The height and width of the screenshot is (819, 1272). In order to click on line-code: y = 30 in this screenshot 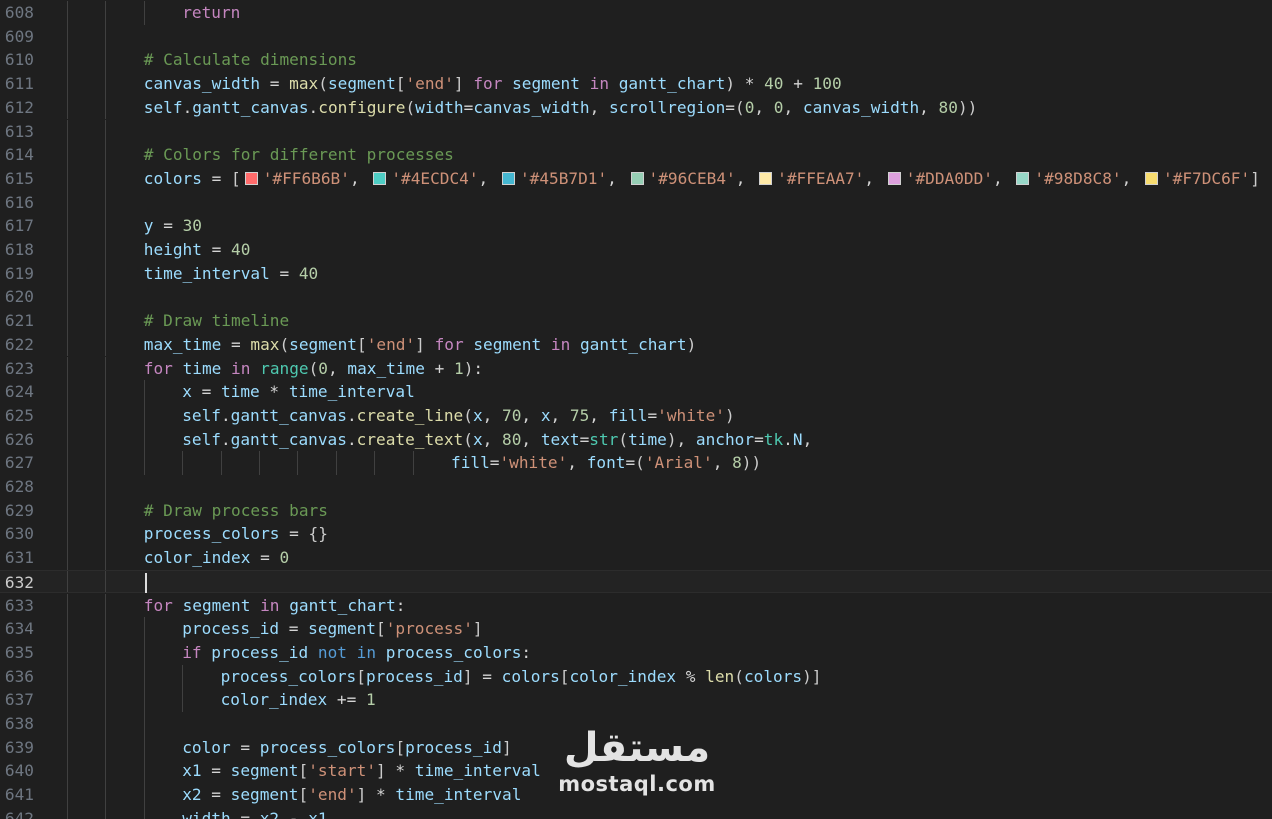, I will do `click(173, 226)`.